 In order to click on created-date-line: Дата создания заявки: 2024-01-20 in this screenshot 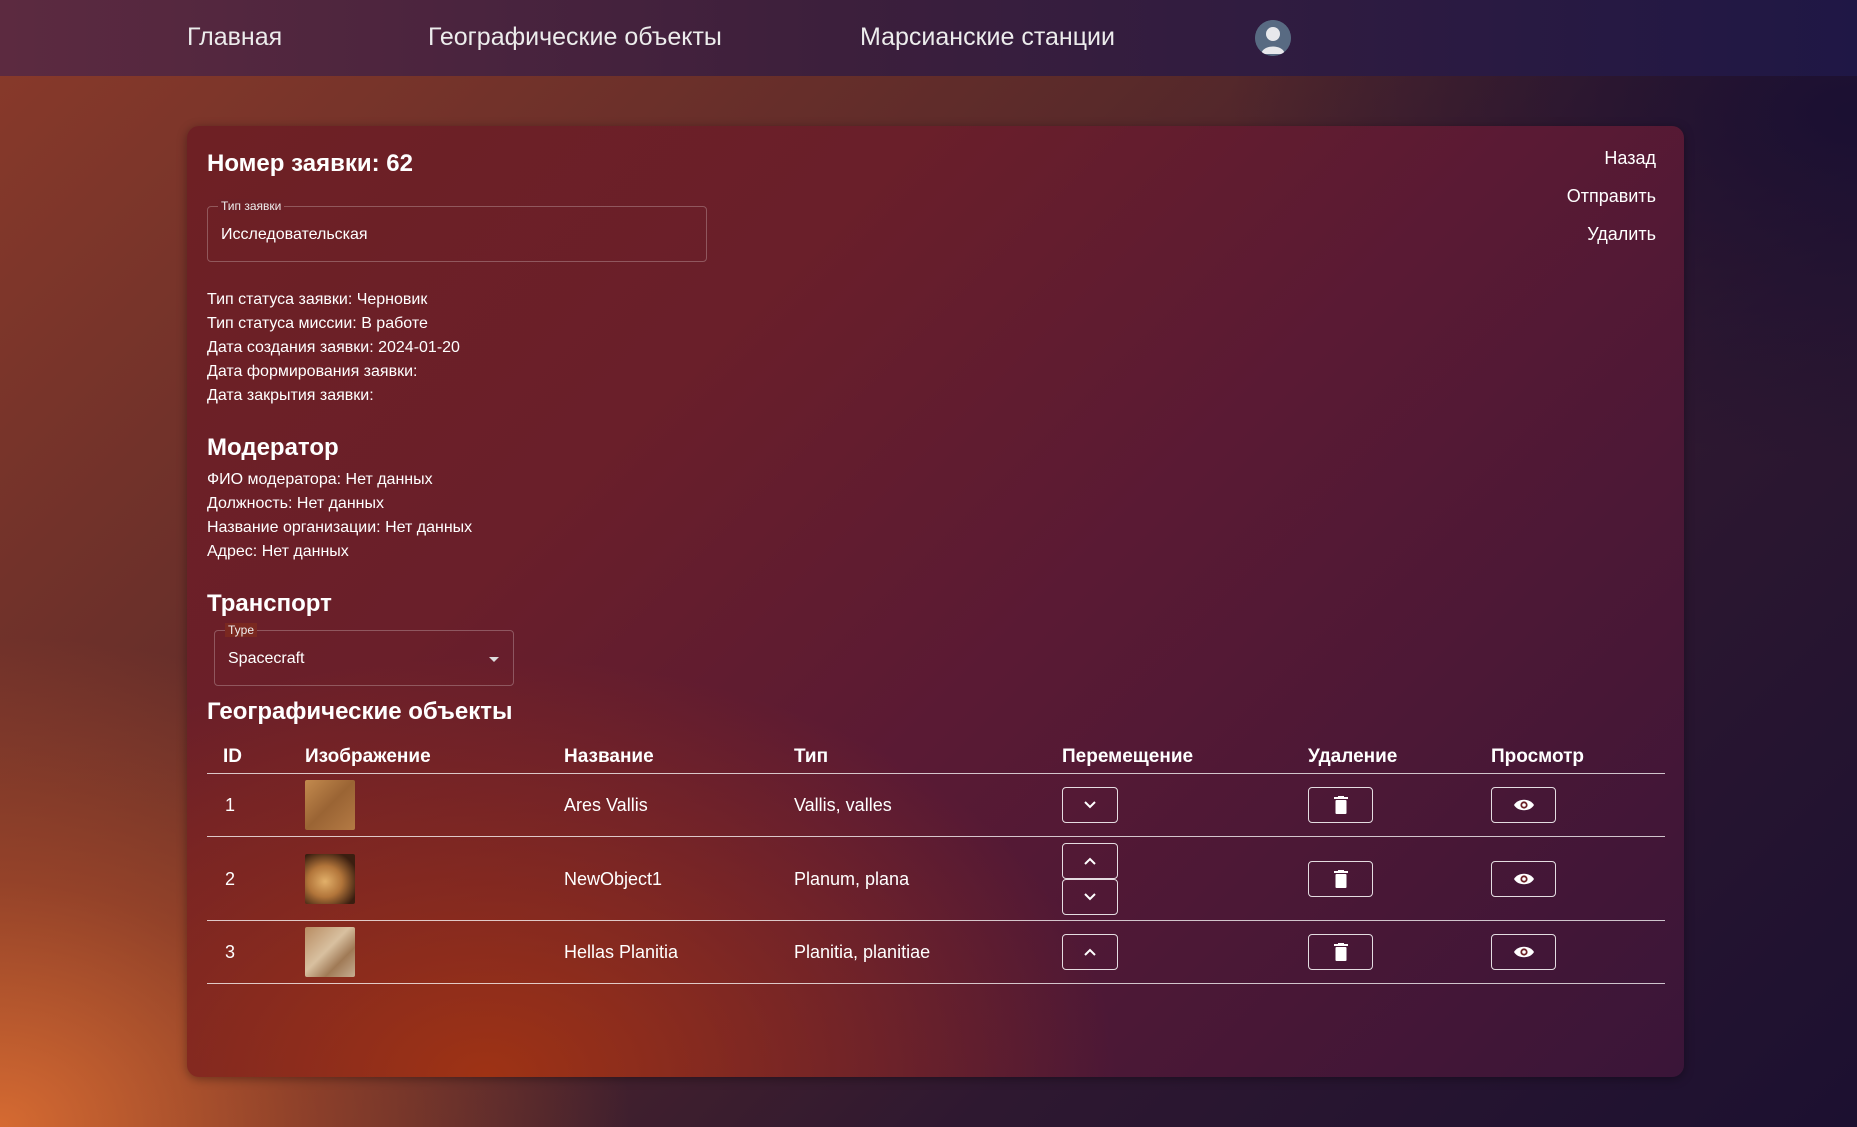, I will do `click(333, 347)`.